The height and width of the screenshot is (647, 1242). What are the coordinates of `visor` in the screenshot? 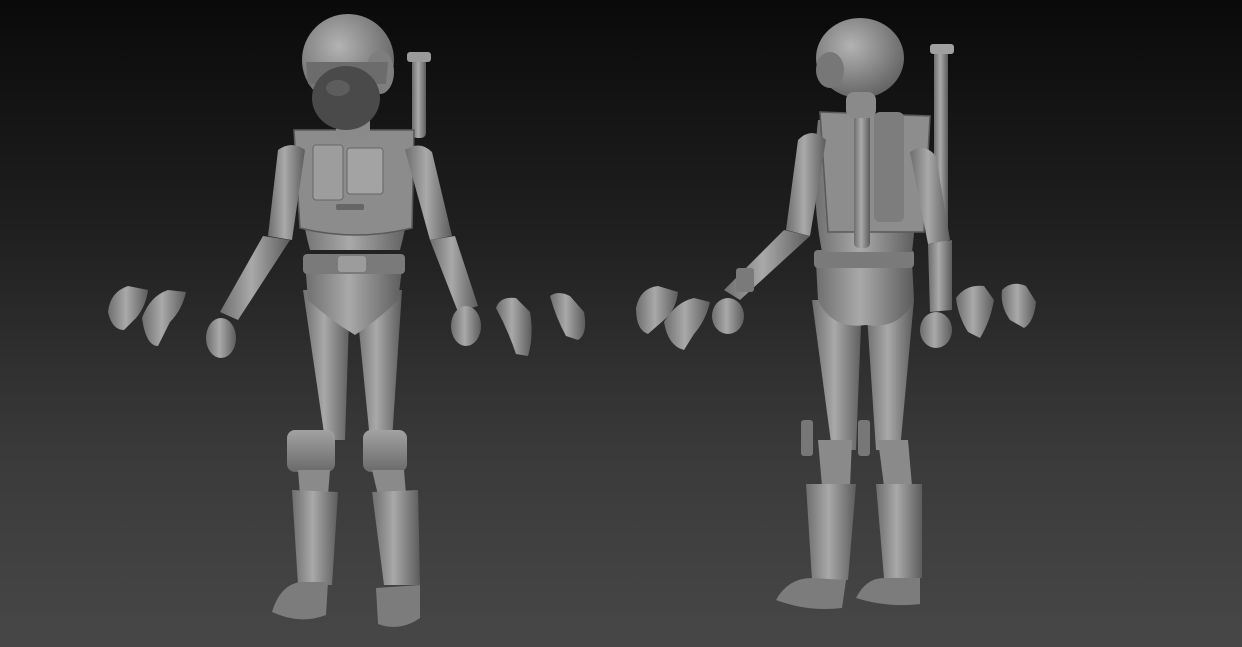 It's located at (346, 98).